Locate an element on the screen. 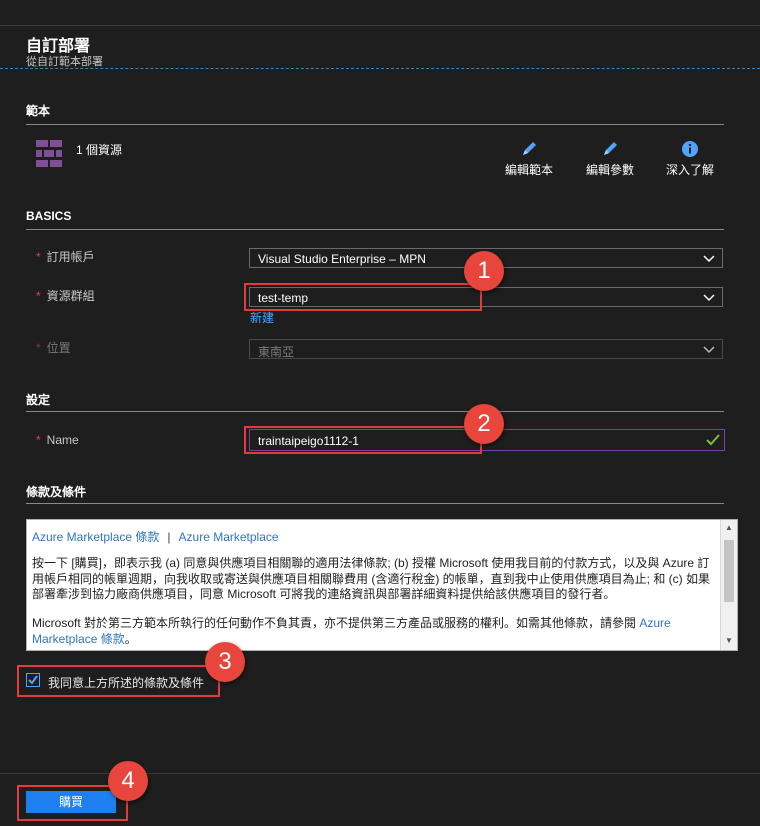 The height and width of the screenshot is (826, 760). subscription-label: * 訂用帳戶 is located at coordinates (65, 256).